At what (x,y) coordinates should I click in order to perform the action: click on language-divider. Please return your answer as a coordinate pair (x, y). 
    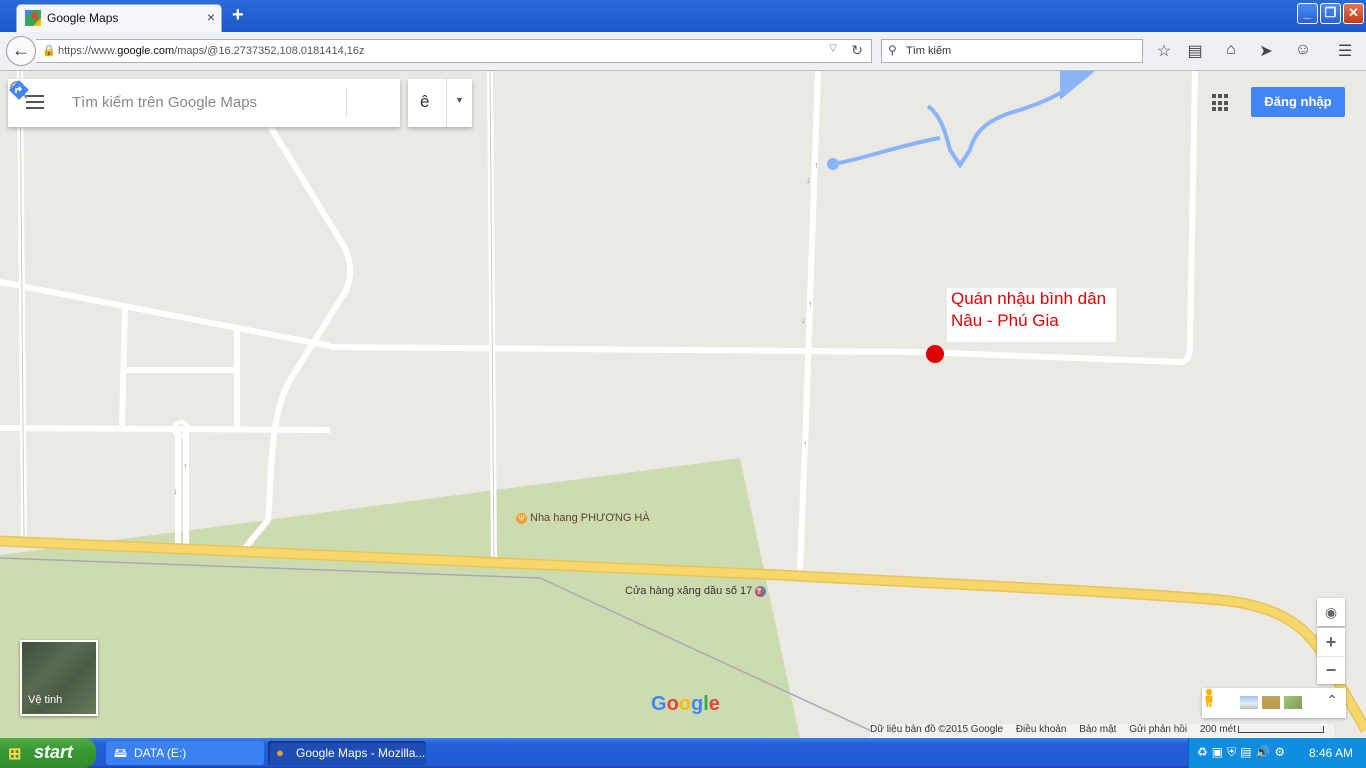
    Looking at the image, I should click on (446, 103).